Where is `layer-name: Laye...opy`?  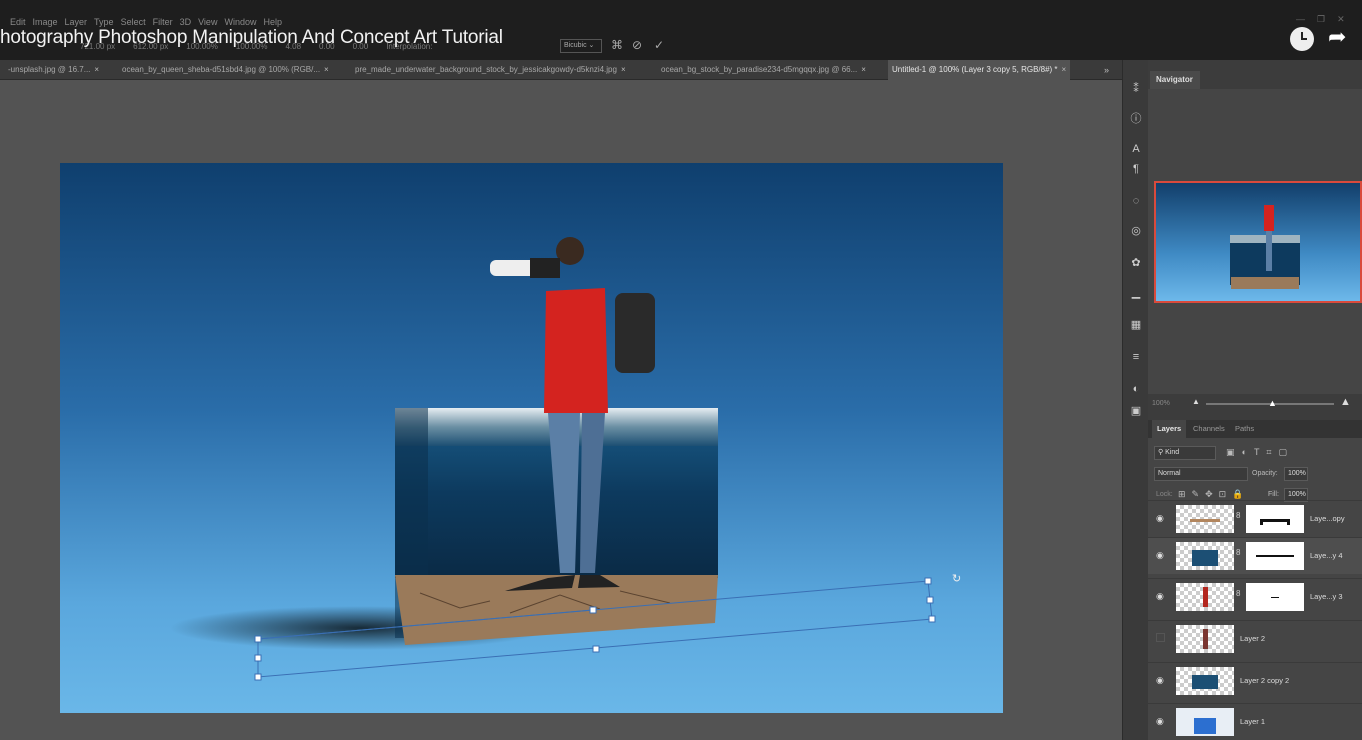
layer-name: Laye...opy is located at coordinates (1327, 518).